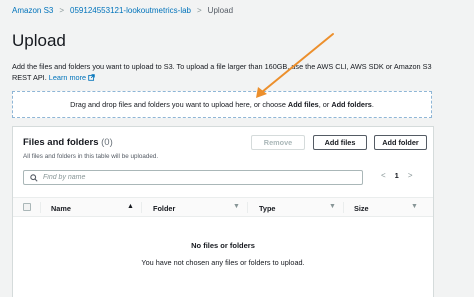 The height and width of the screenshot is (297, 474). I want to click on search-input, so click(193, 177).